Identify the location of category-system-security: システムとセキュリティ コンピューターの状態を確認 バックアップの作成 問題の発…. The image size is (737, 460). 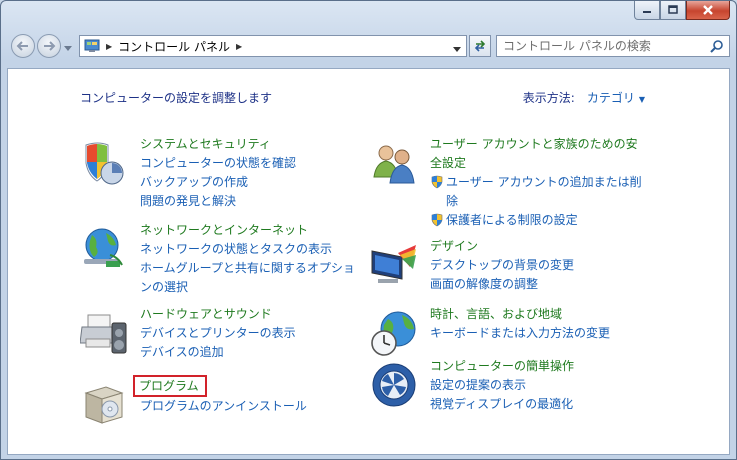
(220, 175).